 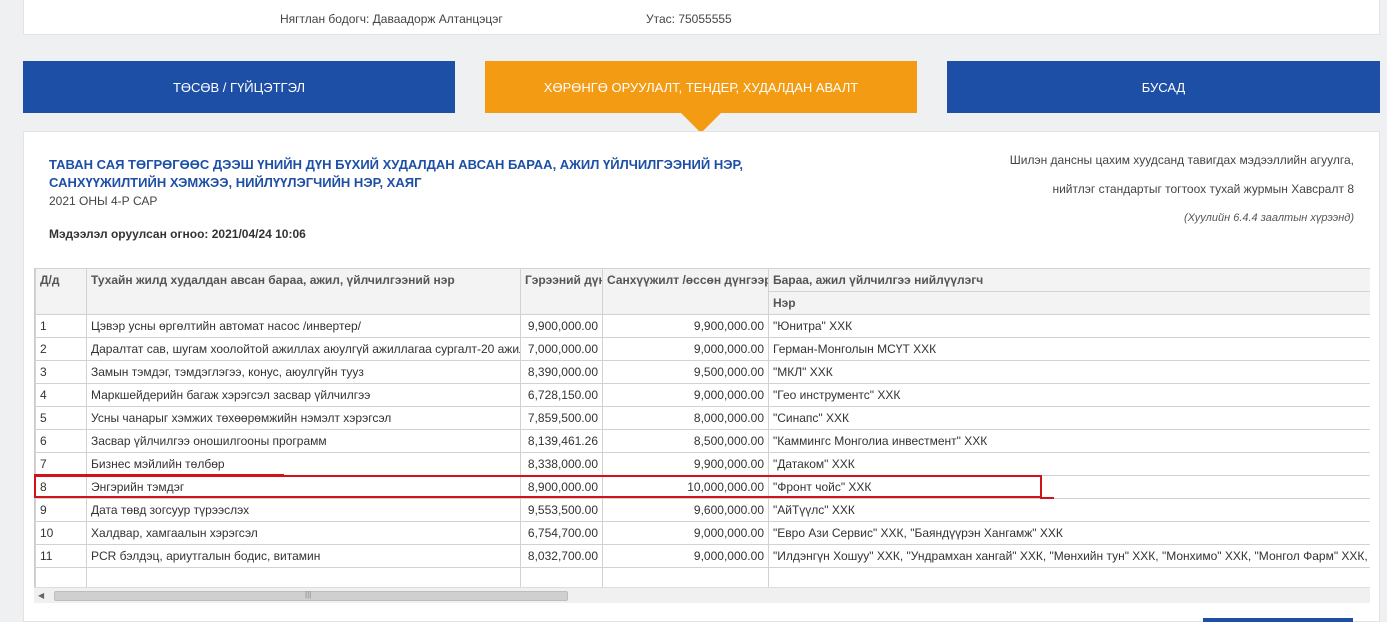 What do you see at coordinates (561, 556) in the screenshot?
I see `cell-contract: 8,032,700.00` at bounding box center [561, 556].